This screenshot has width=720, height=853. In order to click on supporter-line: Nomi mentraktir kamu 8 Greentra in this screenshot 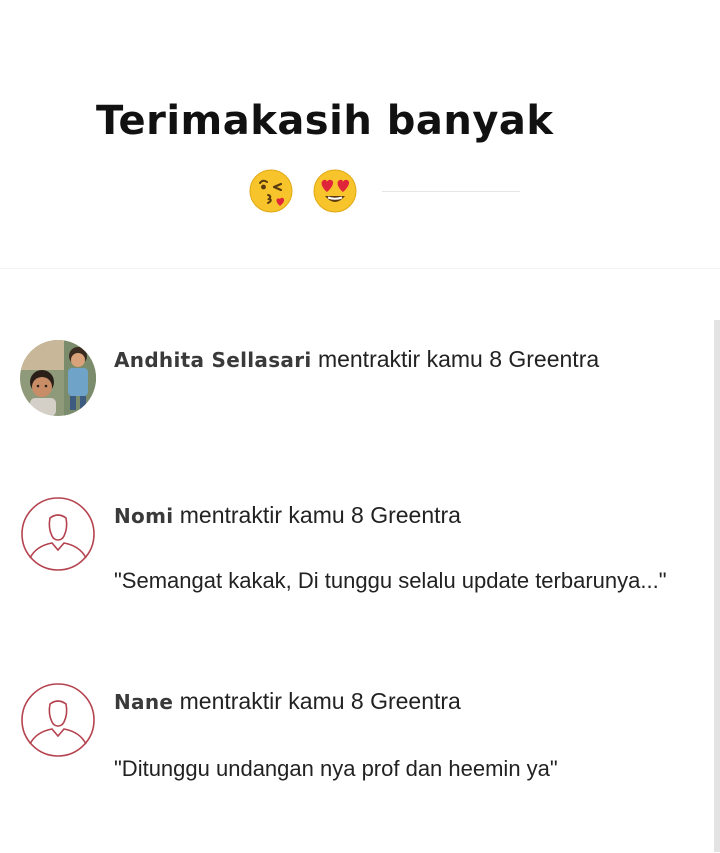, I will do `click(287, 515)`.